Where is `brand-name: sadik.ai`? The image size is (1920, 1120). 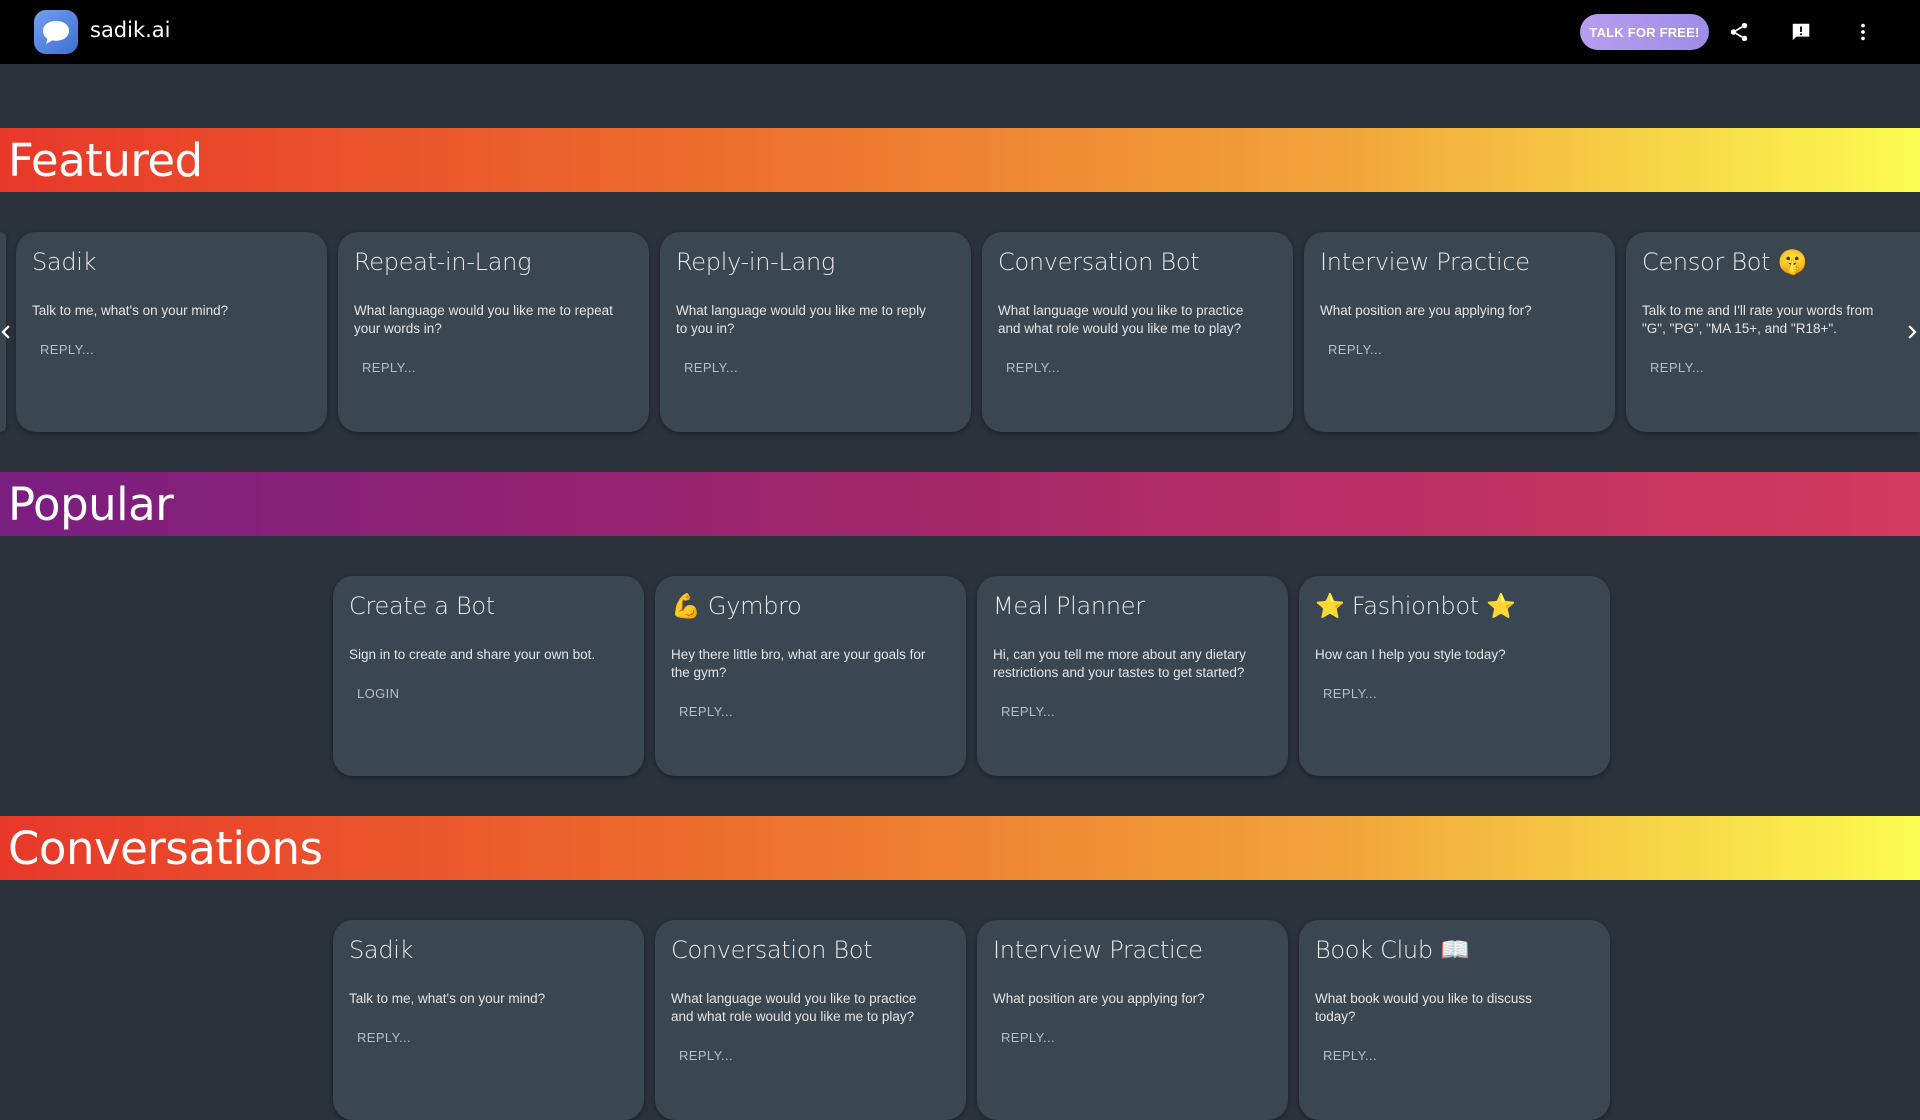 brand-name: sadik.ai is located at coordinates (130, 30).